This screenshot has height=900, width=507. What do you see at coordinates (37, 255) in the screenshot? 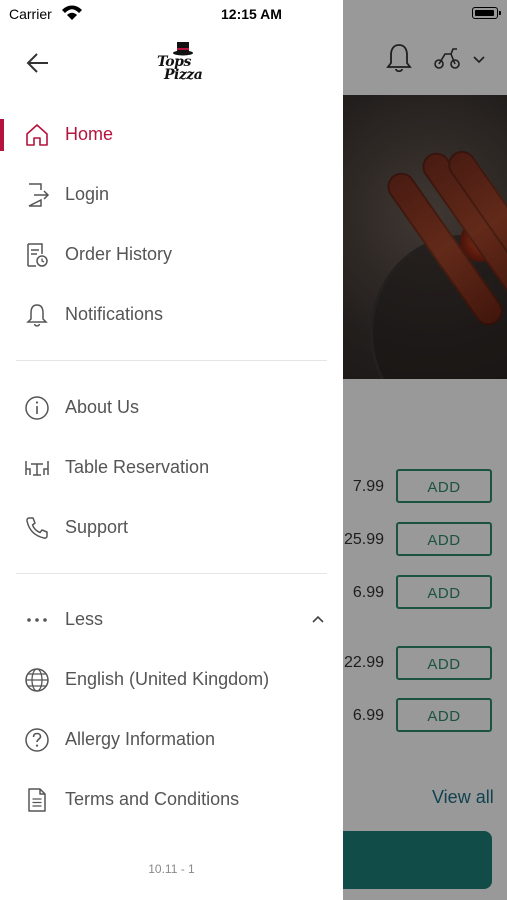
I see `order-history-icon` at bounding box center [37, 255].